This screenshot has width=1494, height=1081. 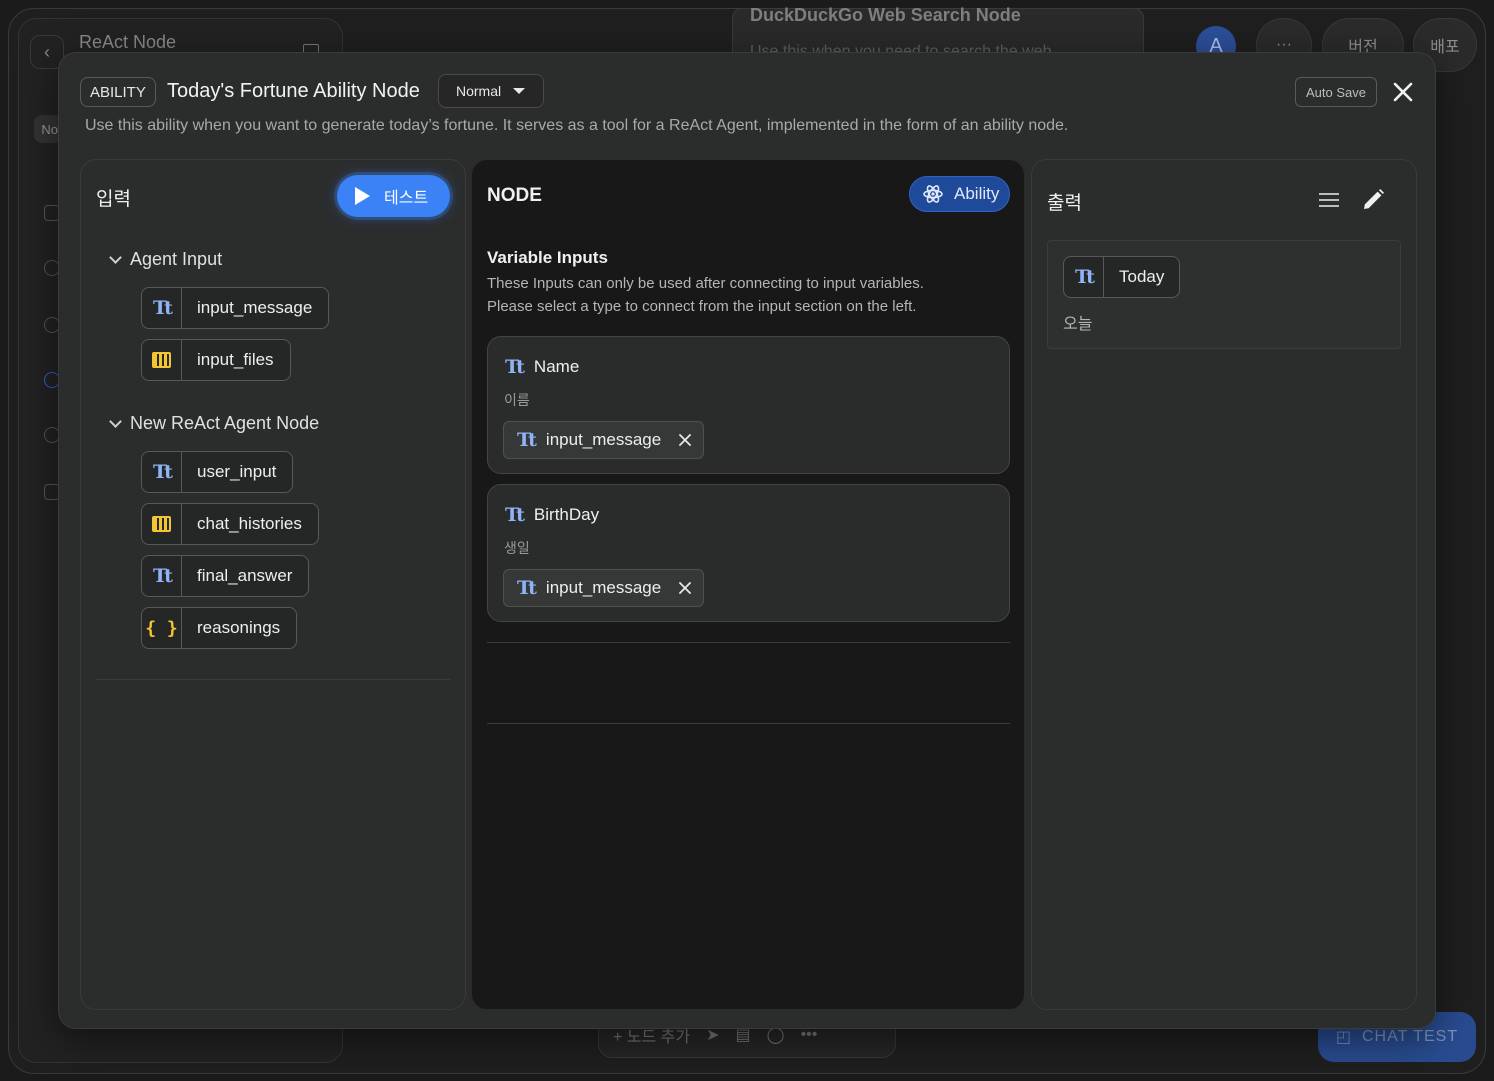 What do you see at coordinates (47, 51) in the screenshot?
I see `chevron-left-icon: ‹` at bounding box center [47, 51].